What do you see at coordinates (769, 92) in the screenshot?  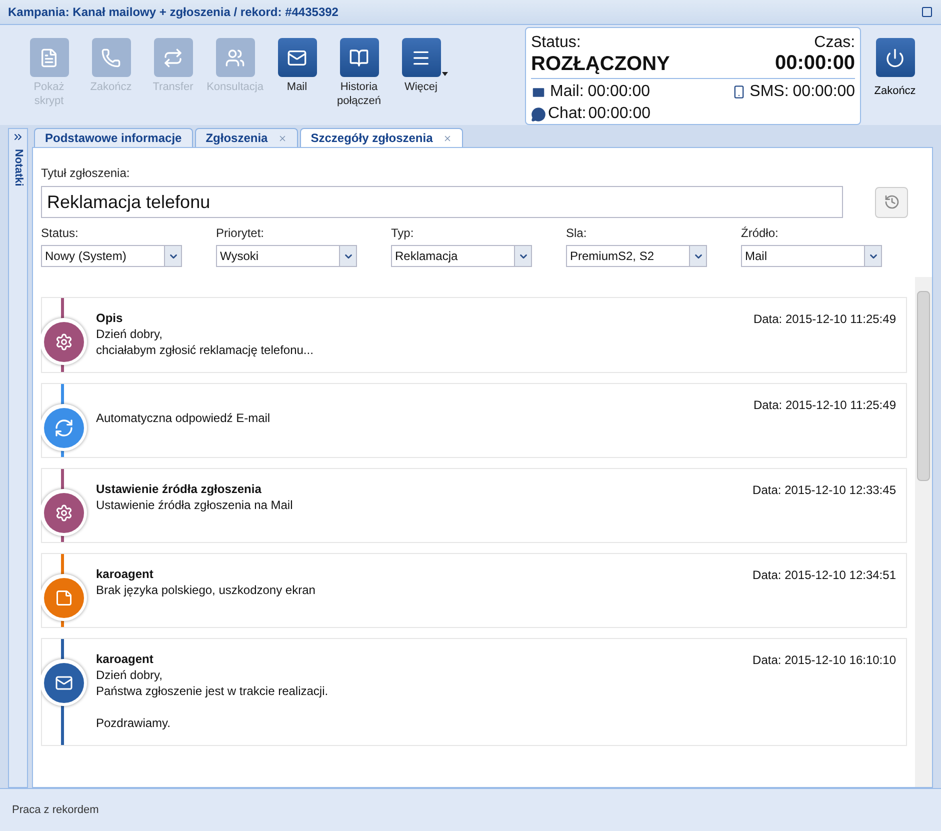 I see `sms-label: SMS:` at bounding box center [769, 92].